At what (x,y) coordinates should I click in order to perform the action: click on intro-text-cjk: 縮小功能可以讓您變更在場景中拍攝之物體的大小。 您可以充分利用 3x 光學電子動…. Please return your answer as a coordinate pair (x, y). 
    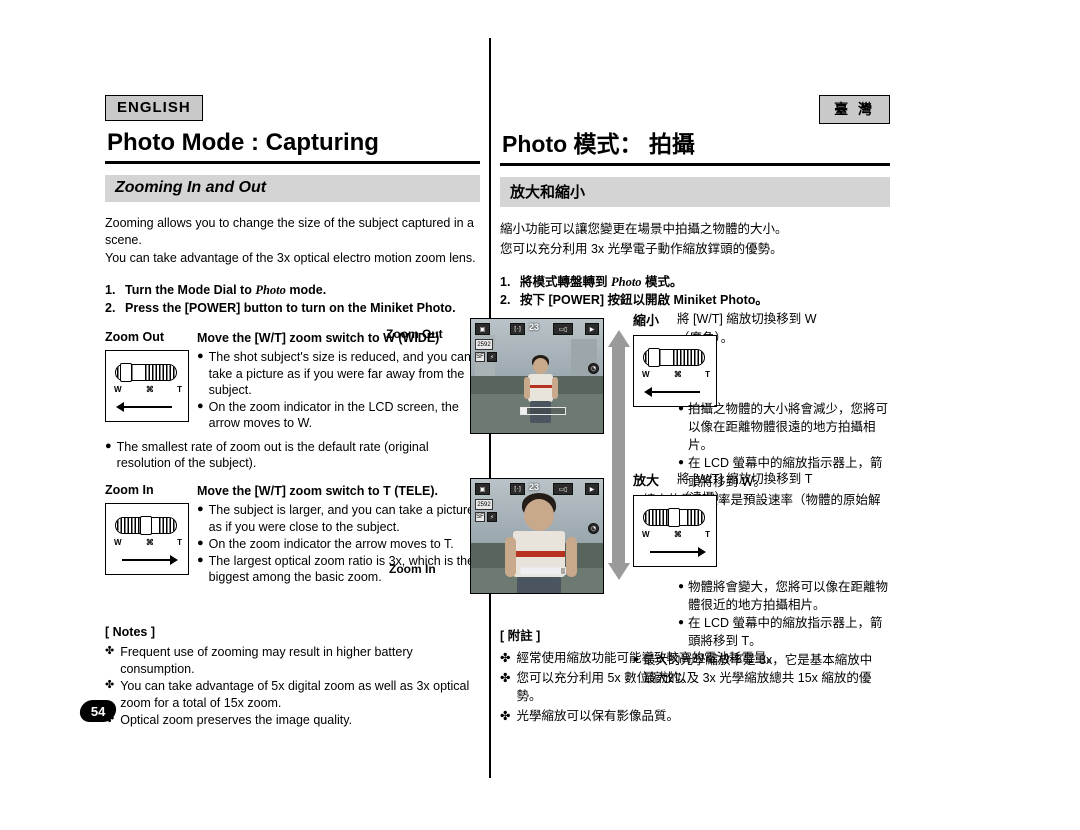
    Looking at the image, I should click on (695, 239).